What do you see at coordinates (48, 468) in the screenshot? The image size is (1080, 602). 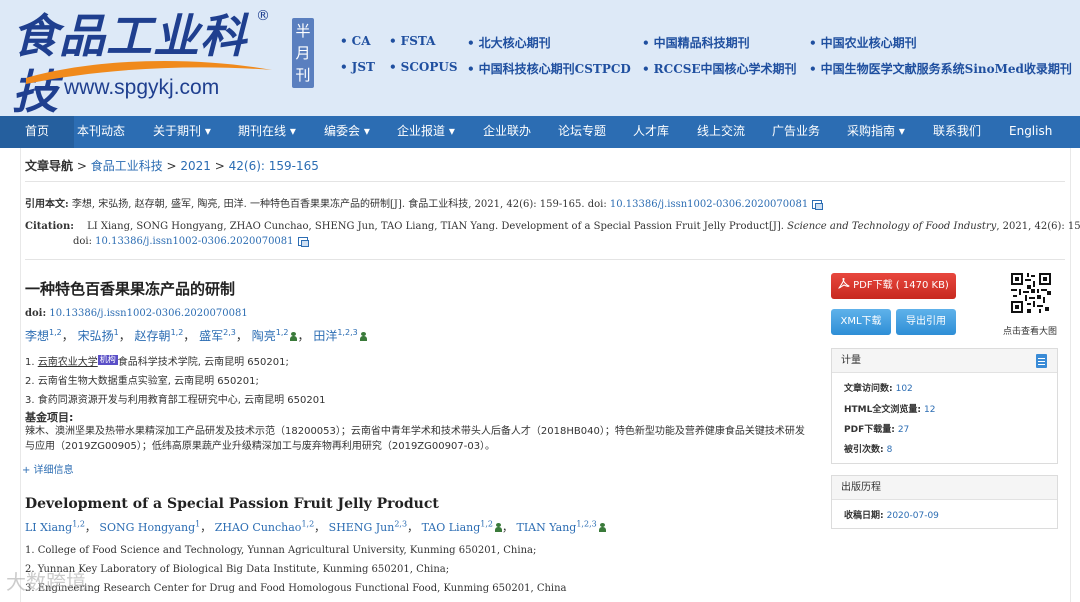 I see `more-details-link: + 详细信息` at bounding box center [48, 468].